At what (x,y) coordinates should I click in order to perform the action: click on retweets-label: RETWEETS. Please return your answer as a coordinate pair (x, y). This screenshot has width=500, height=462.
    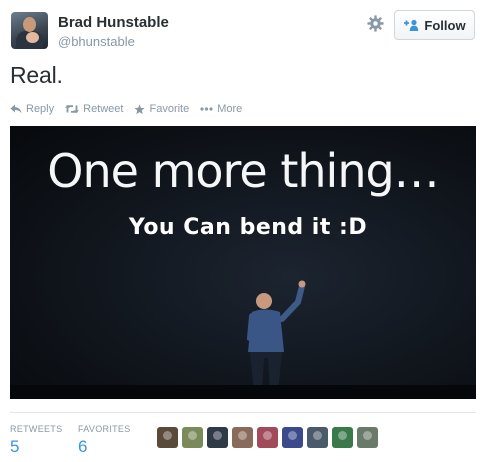
    Looking at the image, I should click on (36, 429).